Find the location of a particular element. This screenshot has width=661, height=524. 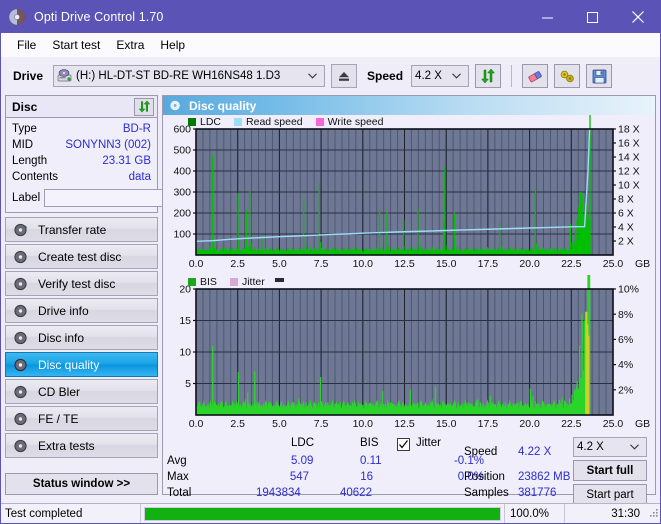

svg-text: 15 is located at coordinates (185, 321).